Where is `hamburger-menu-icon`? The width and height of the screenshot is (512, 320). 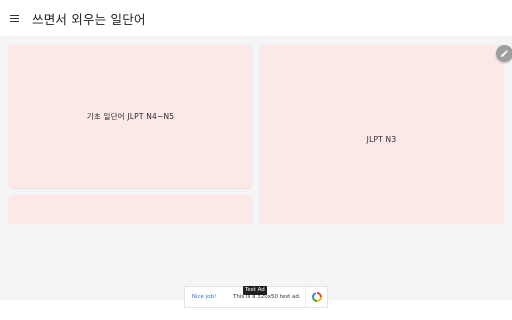
hamburger-menu-icon is located at coordinates (14, 18).